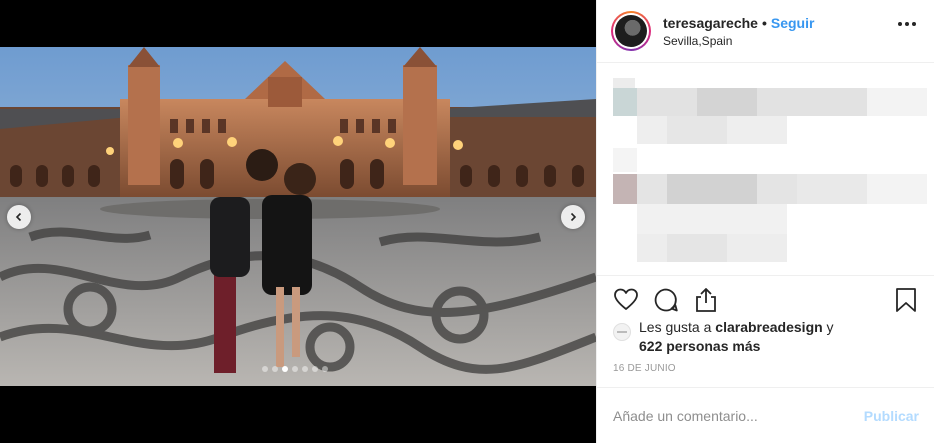 The image size is (934, 443). What do you see at coordinates (706, 300) in the screenshot?
I see `share-icon` at bounding box center [706, 300].